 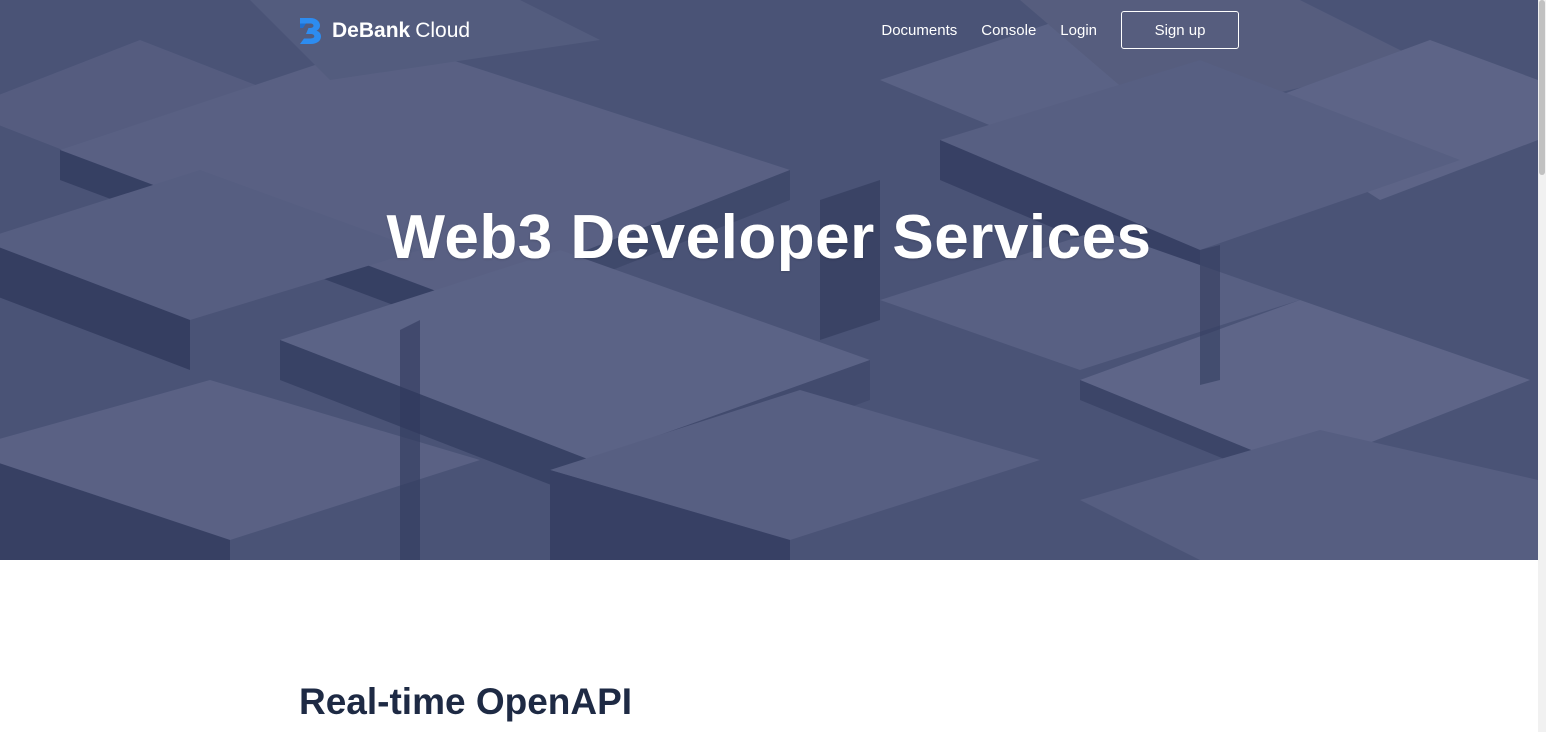 What do you see at coordinates (371, 30) in the screenshot?
I see `logo-brand: DeBank` at bounding box center [371, 30].